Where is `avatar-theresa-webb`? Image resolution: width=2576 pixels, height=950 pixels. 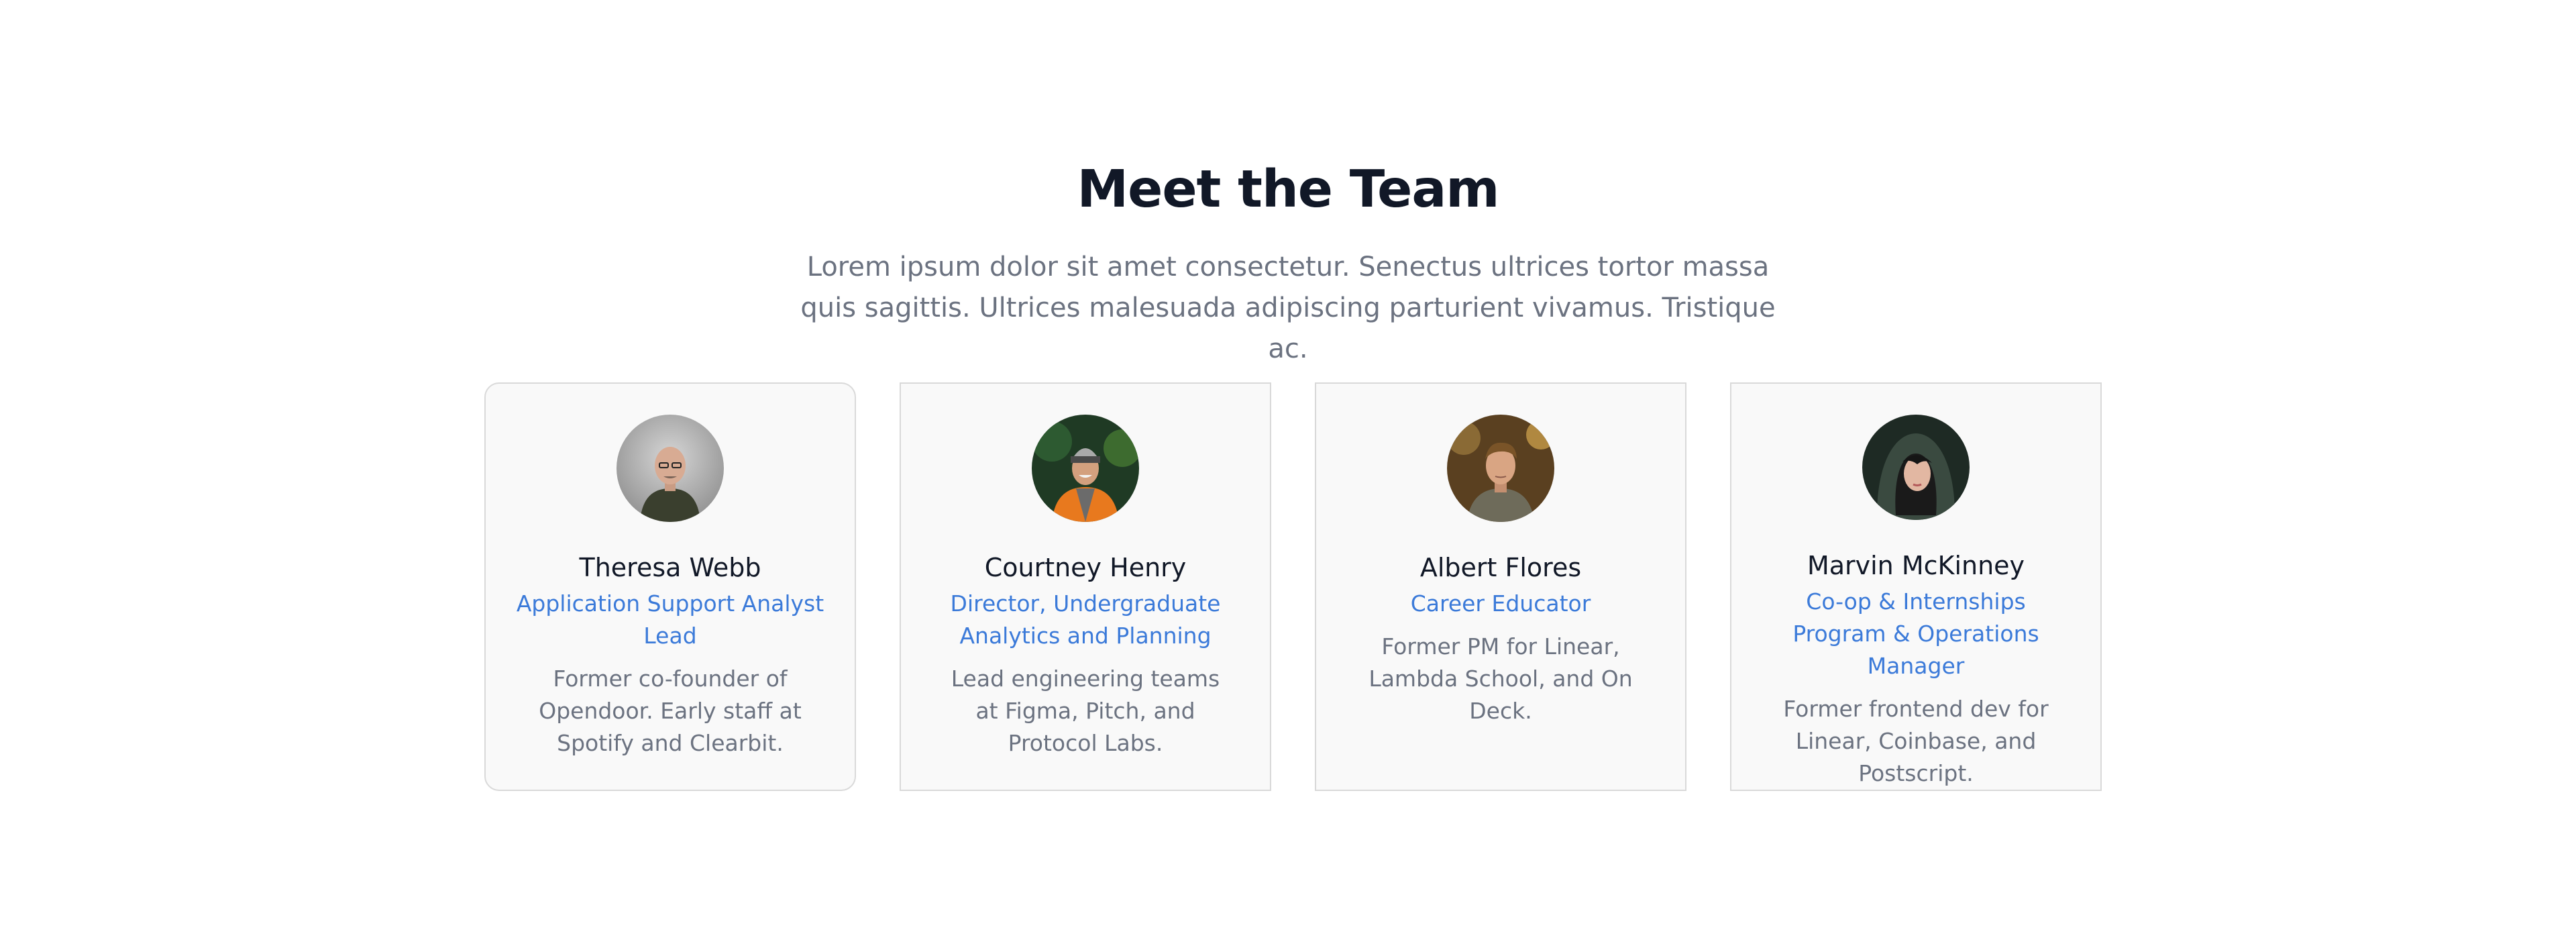 avatar-theresa-webb is located at coordinates (670, 468).